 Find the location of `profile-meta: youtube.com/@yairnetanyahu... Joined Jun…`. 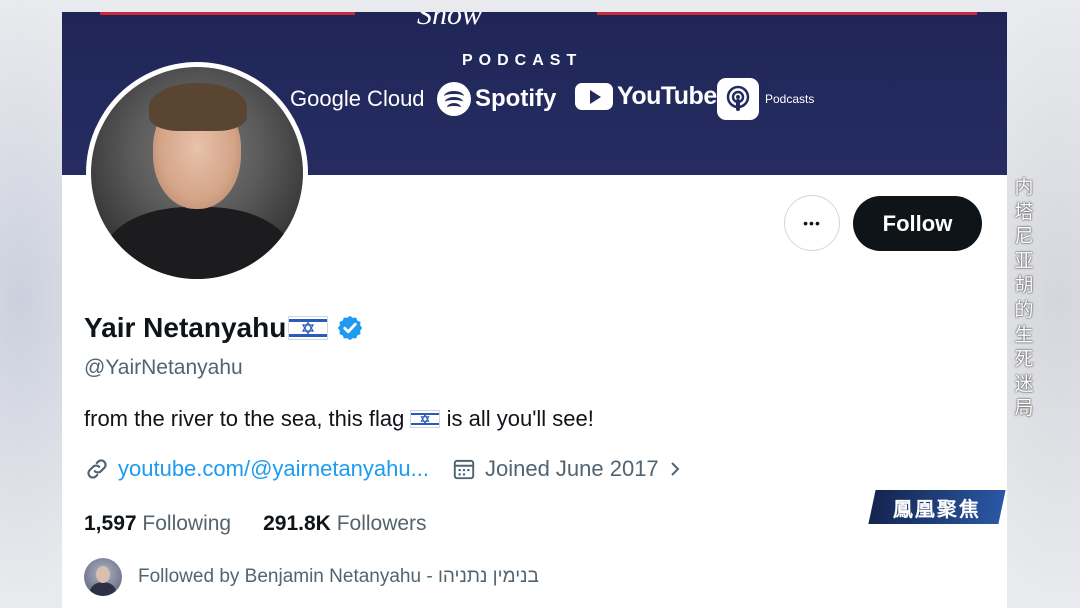

profile-meta: youtube.com/@yairnetanyahu... Joined Jun… is located at coordinates (384, 469).